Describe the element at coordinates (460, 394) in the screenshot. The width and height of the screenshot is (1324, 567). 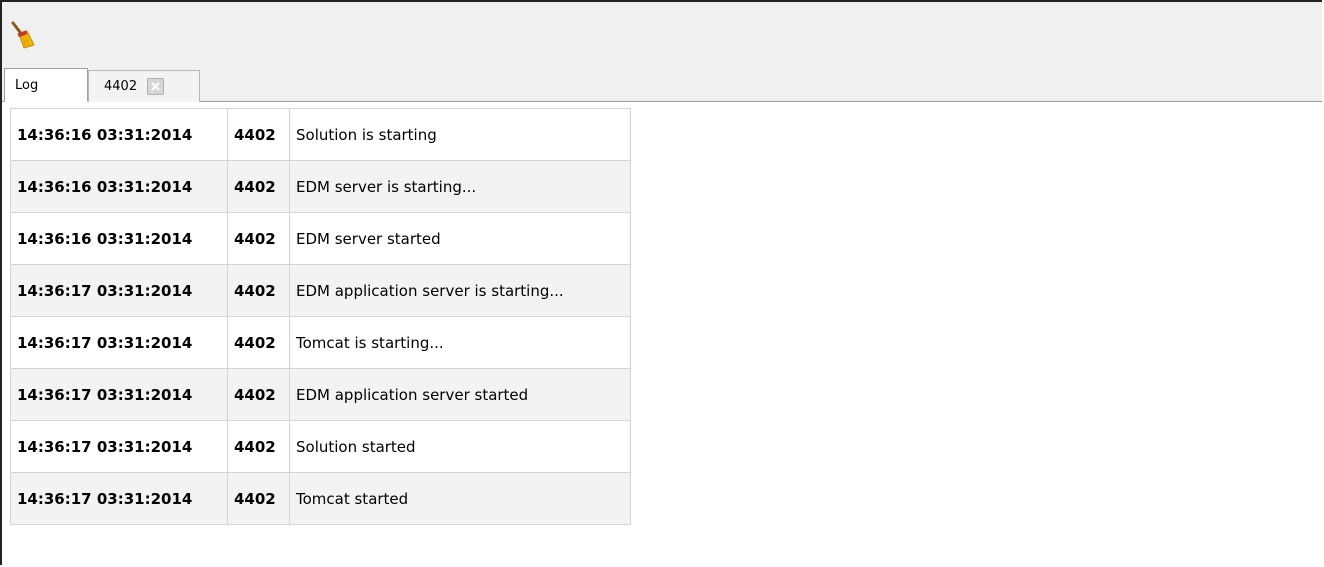
I see `log-message: EDM application server started` at that location.